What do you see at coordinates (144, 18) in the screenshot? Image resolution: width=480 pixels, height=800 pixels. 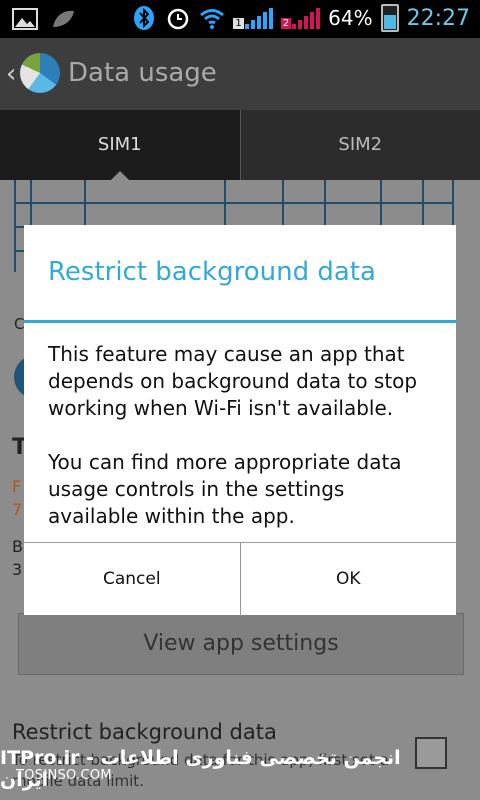 I see `bluetooth-icon` at bounding box center [144, 18].